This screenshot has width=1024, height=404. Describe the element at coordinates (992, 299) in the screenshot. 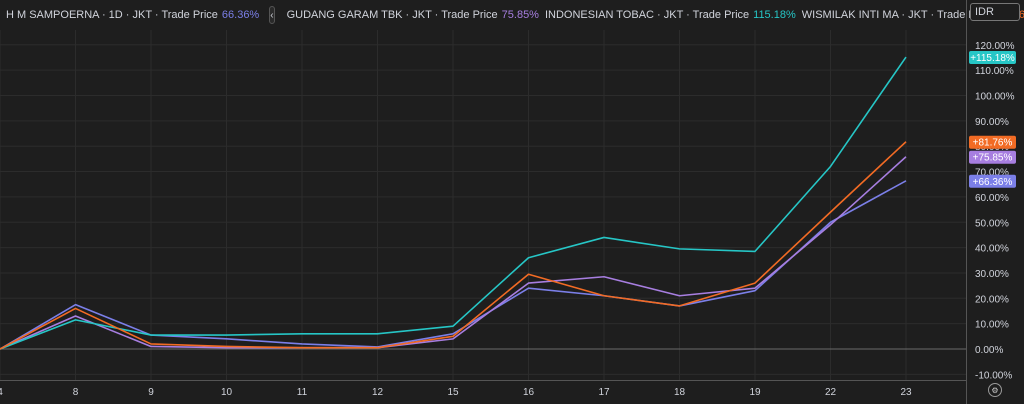

I see `y-tick-label: 20.00%` at that location.